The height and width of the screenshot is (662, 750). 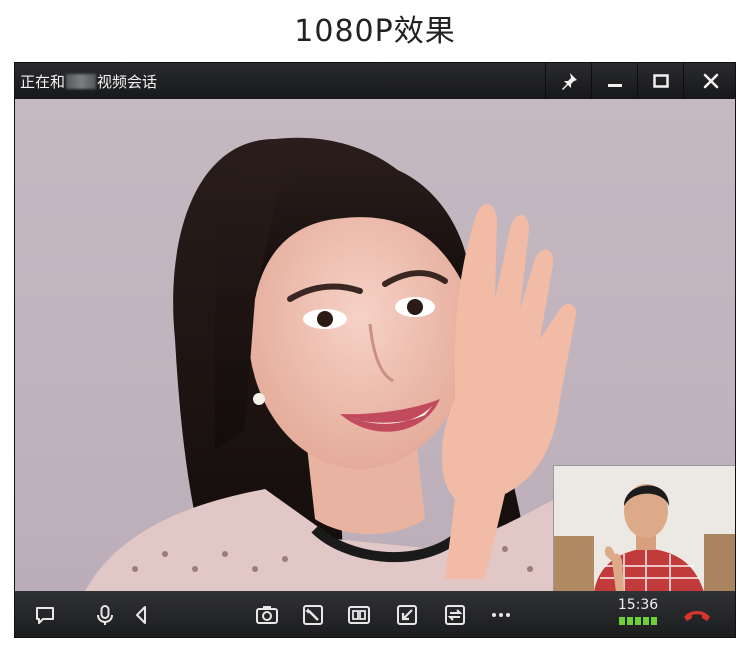 I want to click on signal-strength, so click(x=638, y=621).